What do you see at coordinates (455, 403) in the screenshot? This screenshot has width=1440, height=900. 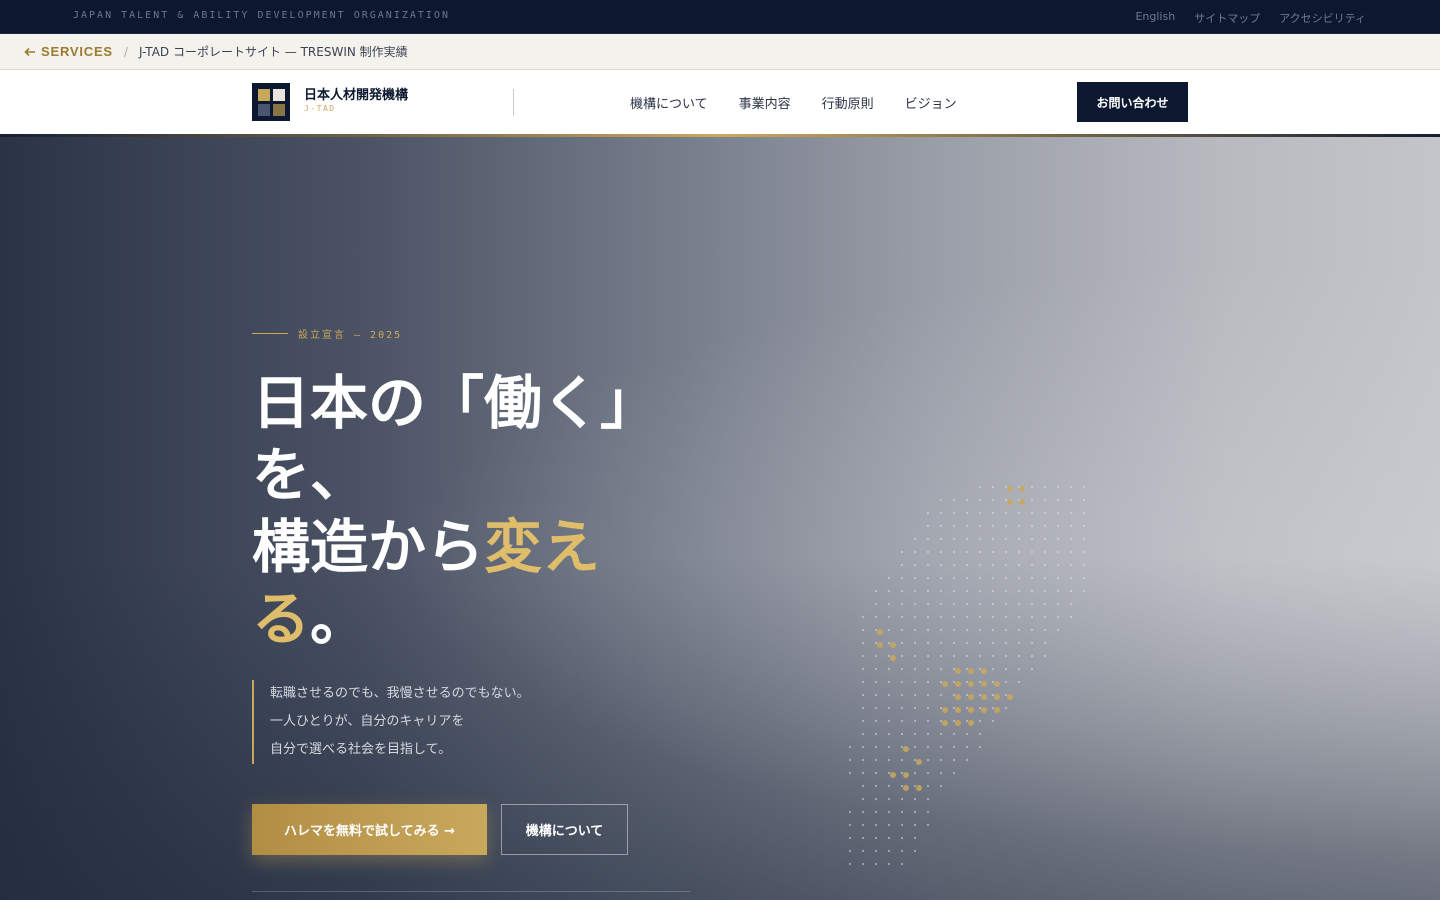 I see `headline-line-1: 日本の「働く」` at bounding box center [455, 403].